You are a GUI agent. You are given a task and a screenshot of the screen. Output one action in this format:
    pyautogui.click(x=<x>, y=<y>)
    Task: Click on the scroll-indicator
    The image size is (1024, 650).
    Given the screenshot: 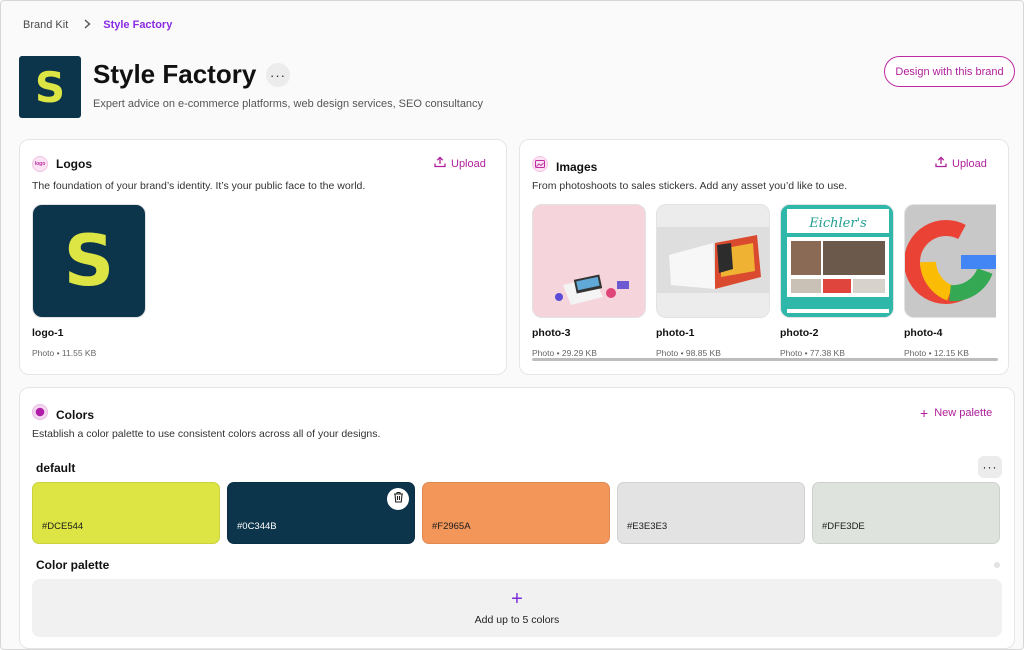 What is the action you would take?
    pyautogui.click(x=997, y=565)
    